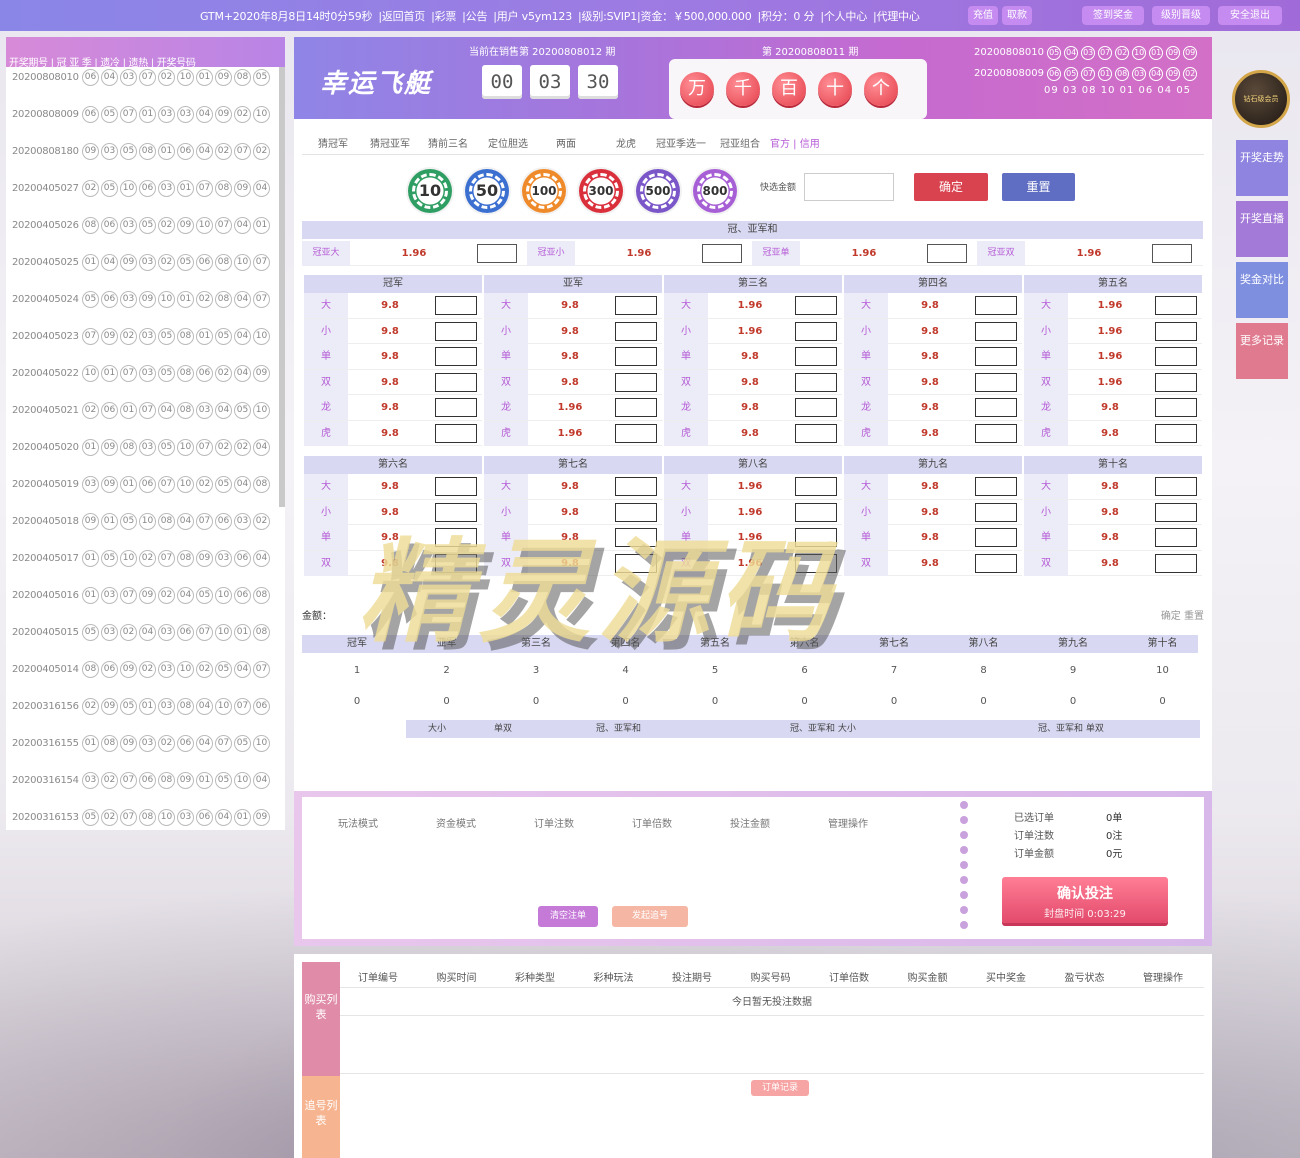 This screenshot has height=1158, width=1300. What do you see at coordinates (658, 191) in the screenshot?
I see `chip-500: 500` at bounding box center [658, 191].